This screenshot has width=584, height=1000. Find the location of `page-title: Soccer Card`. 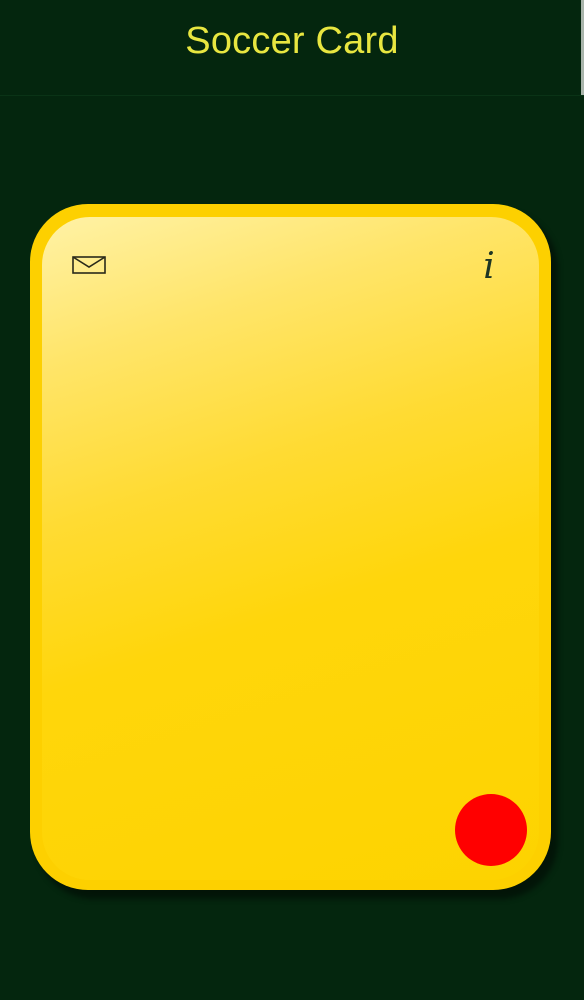

page-title: Soccer Card is located at coordinates (292, 41).